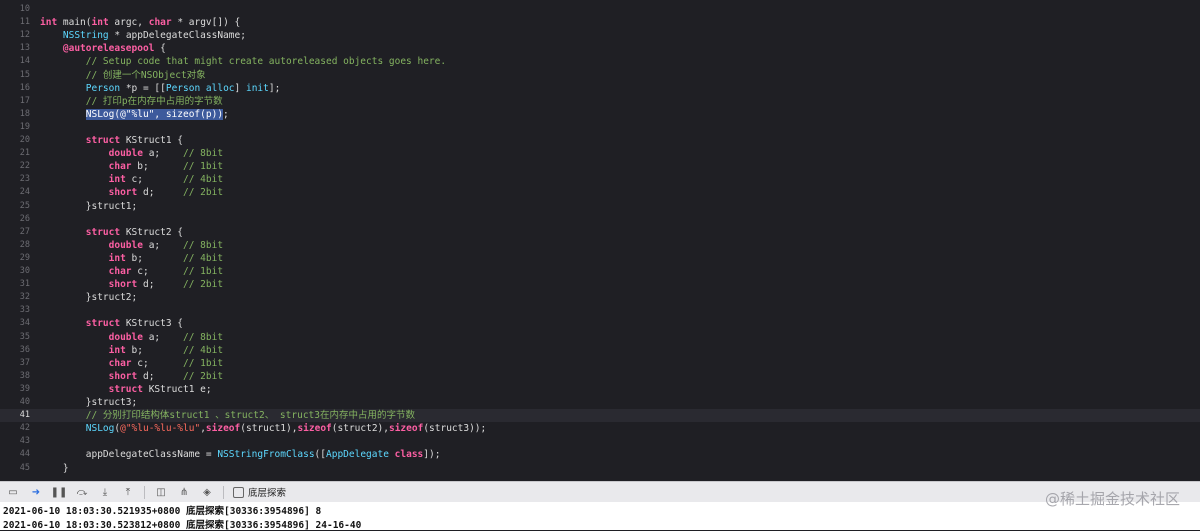 This screenshot has width=1200, height=531. What do you see at coordinates (15, 468) in the screenshot?
I see `line-number: 45` at bounding box center [15, 468].